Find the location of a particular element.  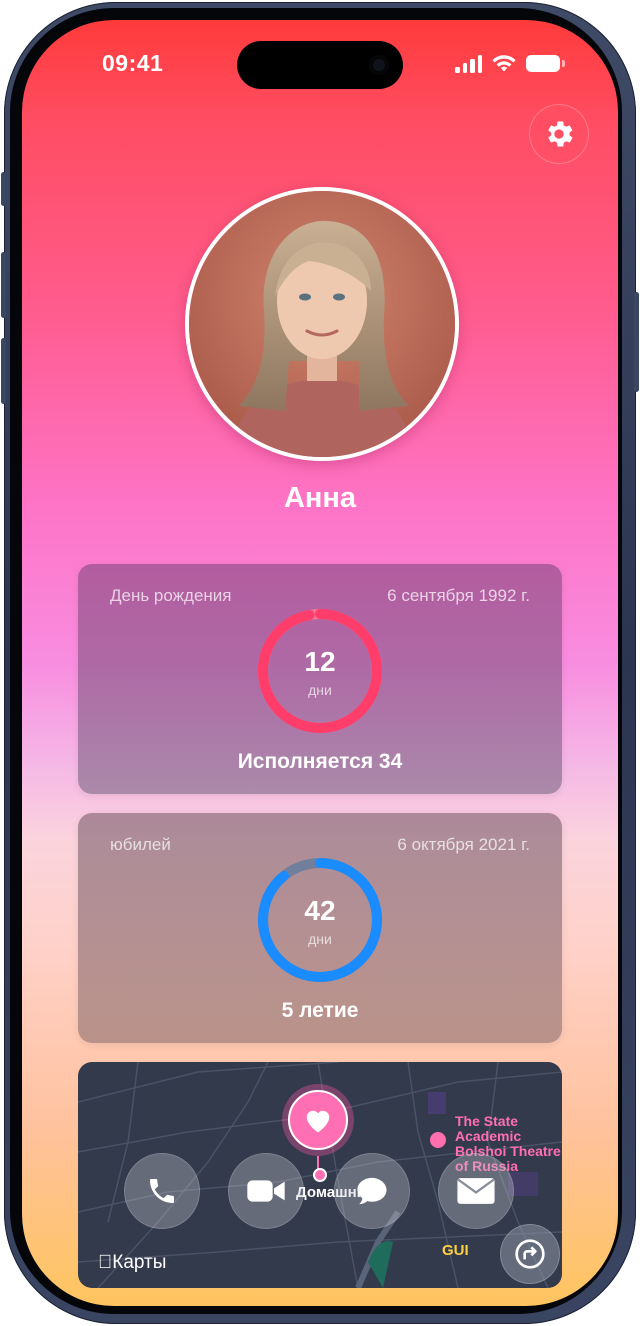

profile-name: Анна is located at coordinates (320, 498).